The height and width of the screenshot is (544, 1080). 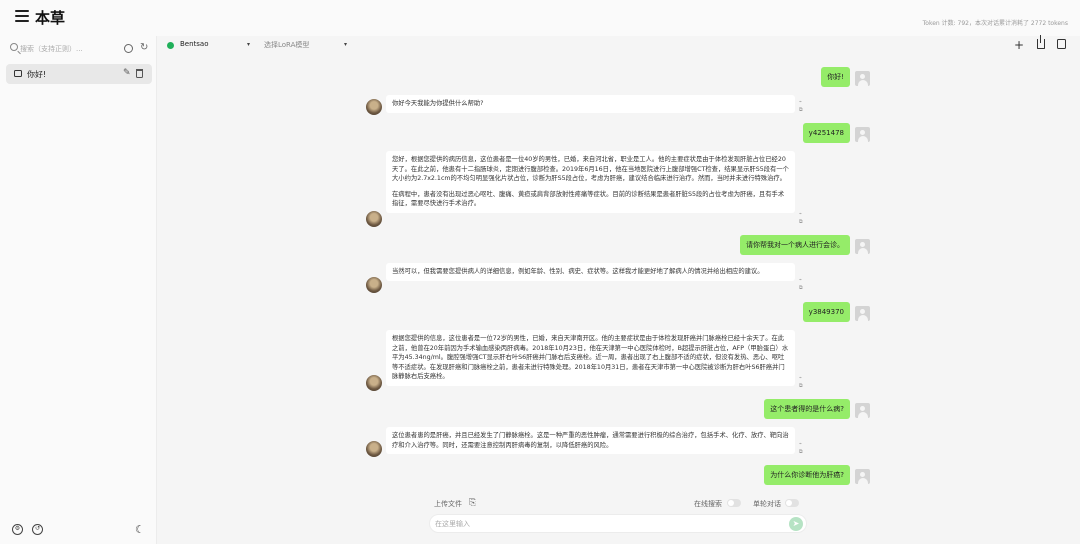 I want to click on single-turn-label: 单轮对话, so click(x=767, y=504).